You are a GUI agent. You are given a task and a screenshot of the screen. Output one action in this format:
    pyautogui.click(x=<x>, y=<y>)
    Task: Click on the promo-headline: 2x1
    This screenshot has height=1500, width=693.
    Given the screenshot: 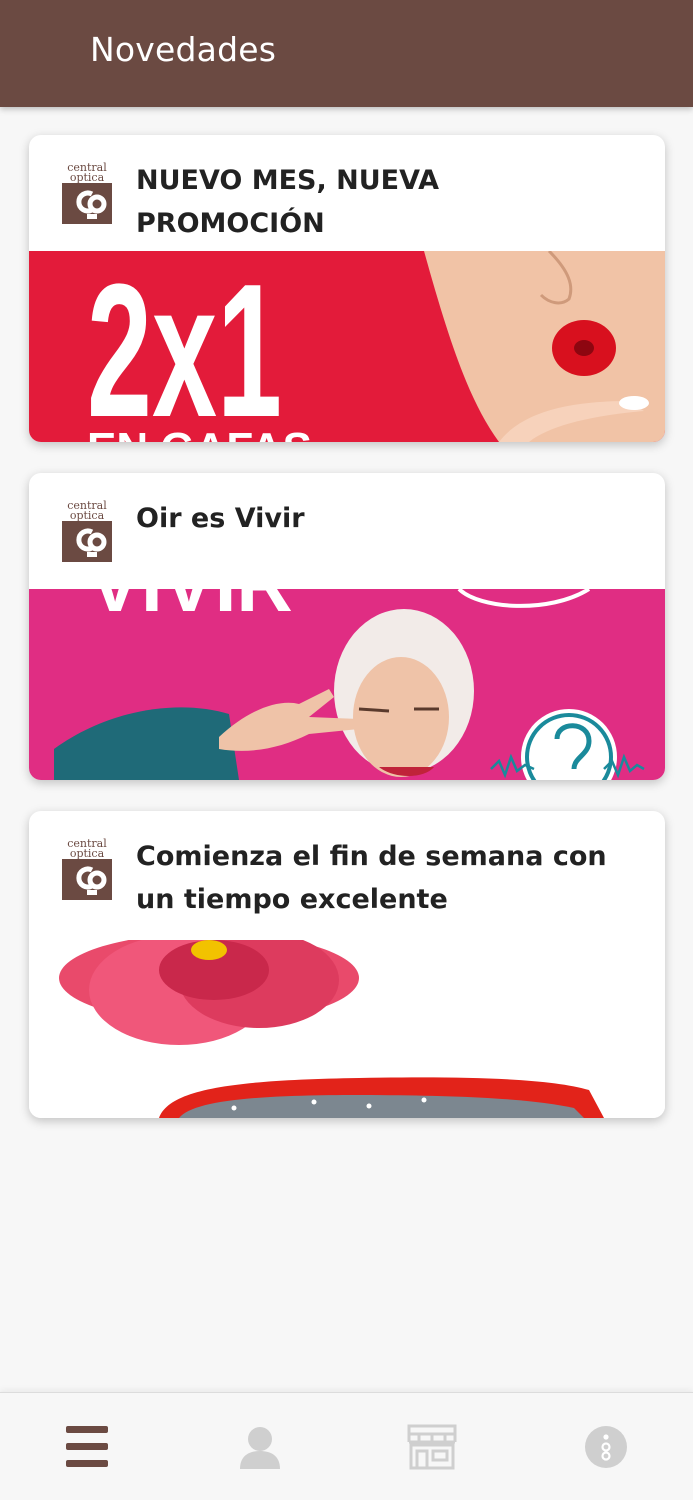 What is the action you would take?
    pyautogui.click(x=184, y=346)
    